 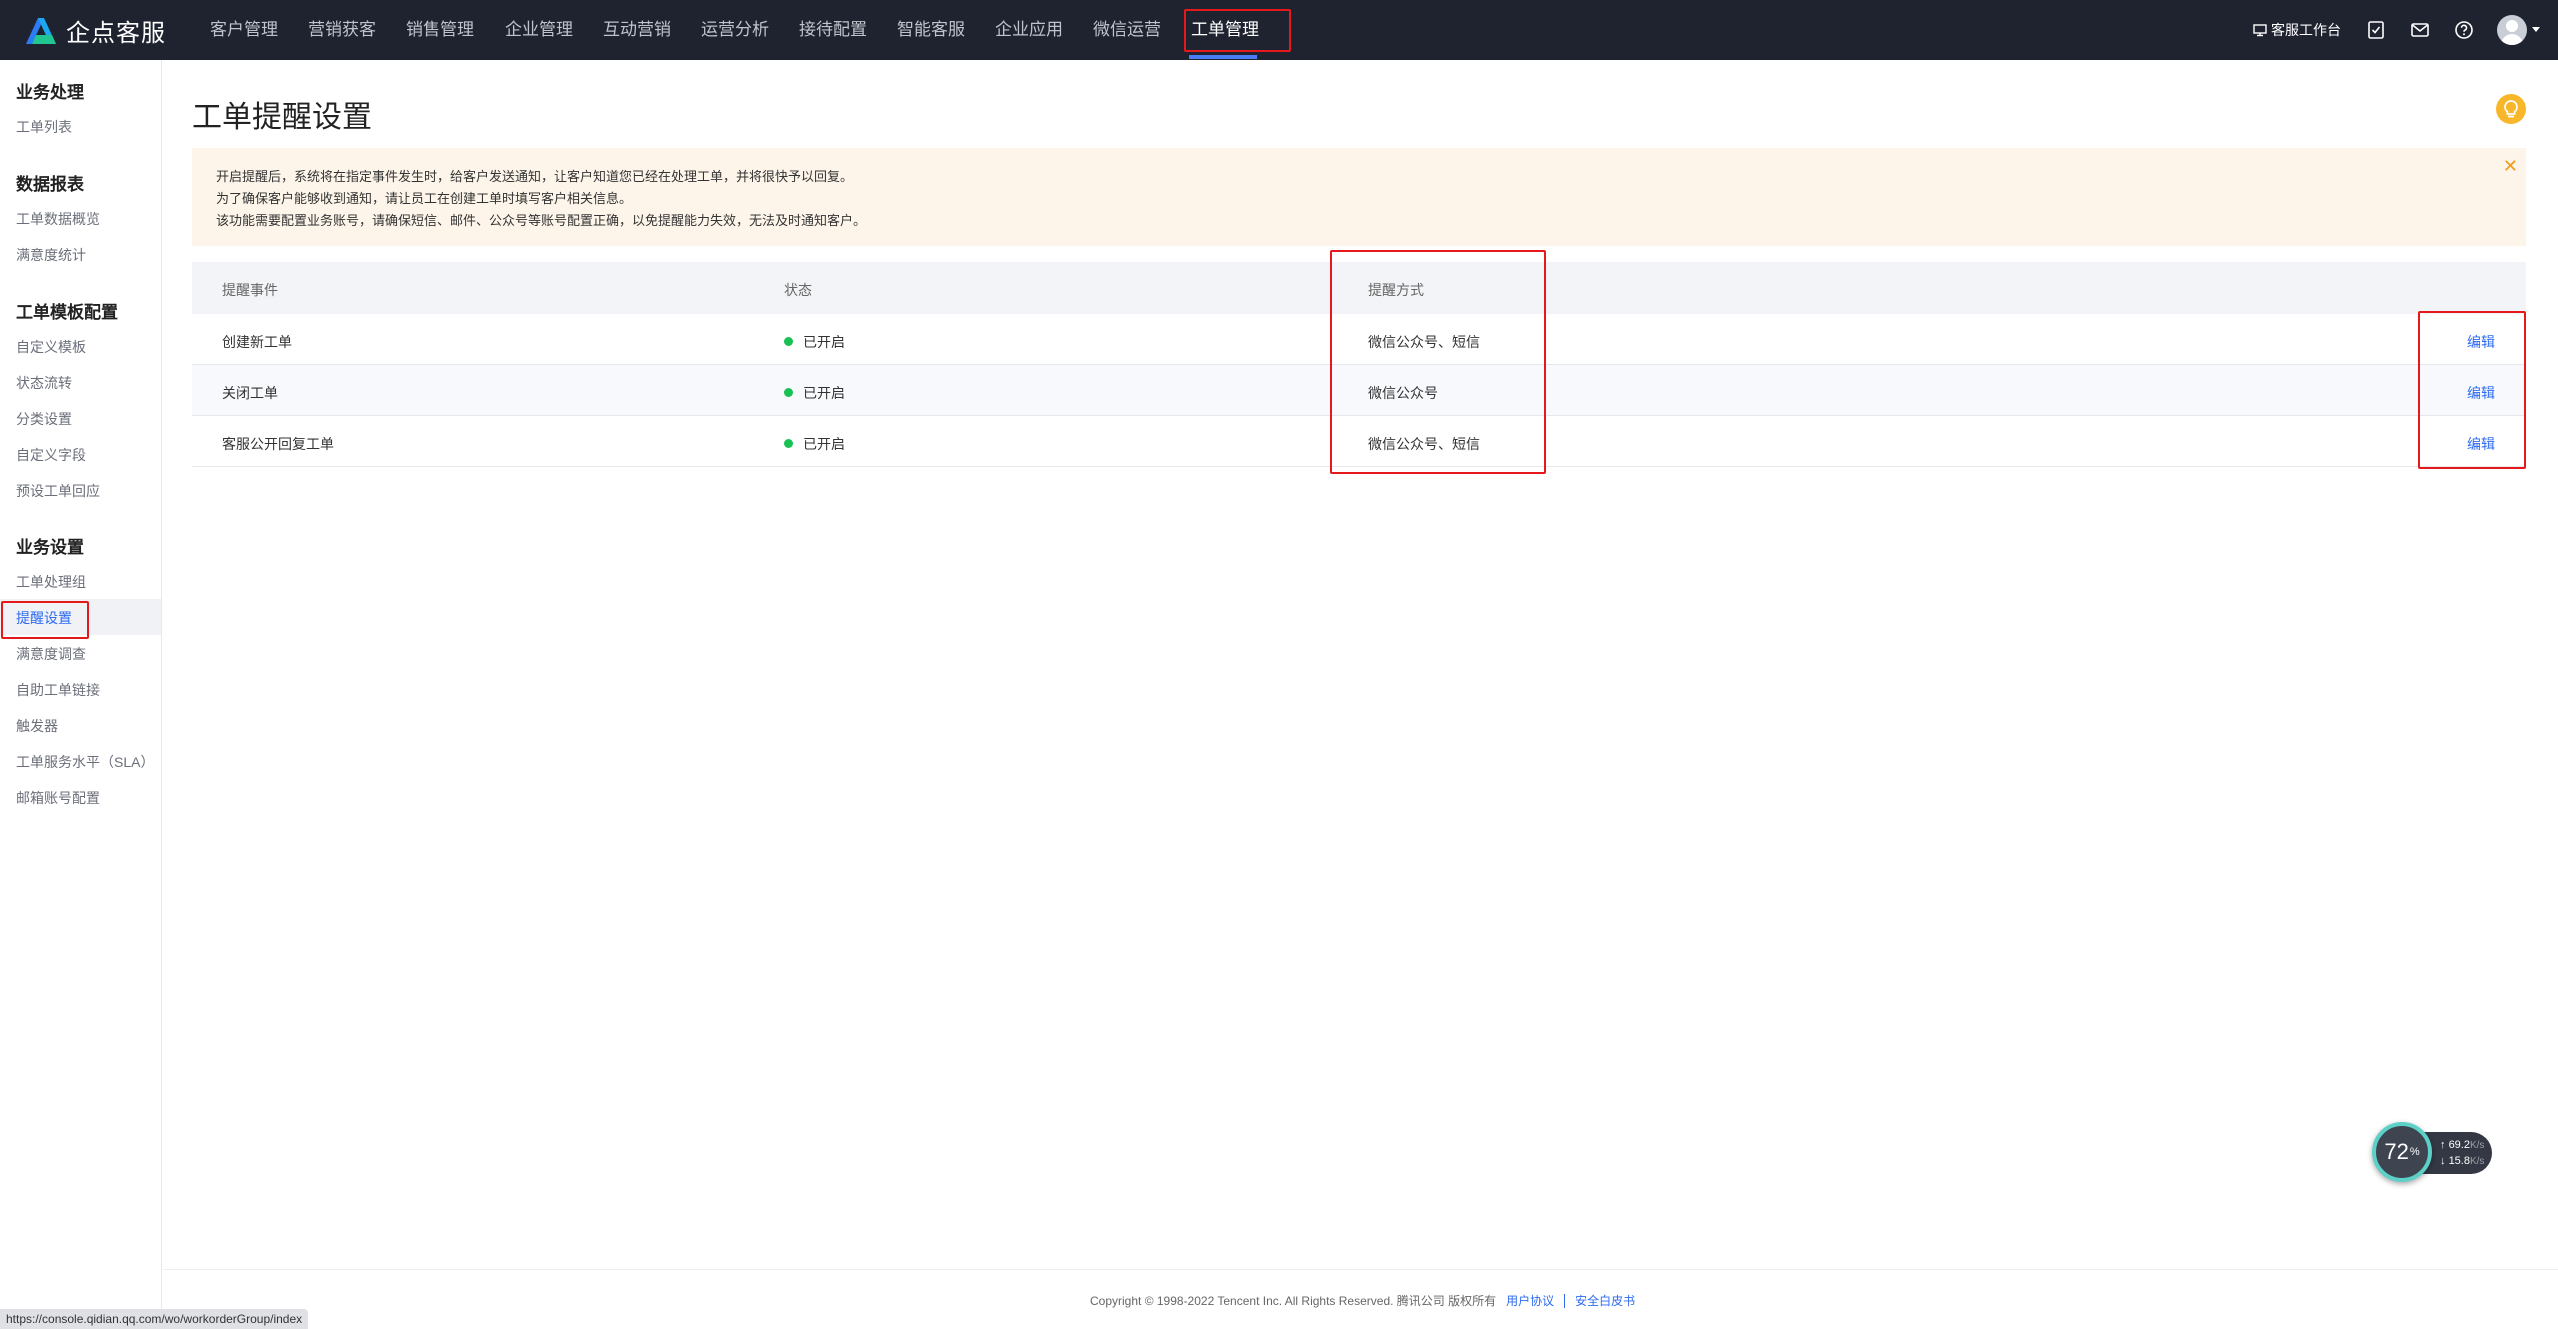 What do you see at coordinates (58, 219) in the screenshot?
I see `sidebar-item-workorder-overview: 工单数据概览` at bounding box center [58, 219].